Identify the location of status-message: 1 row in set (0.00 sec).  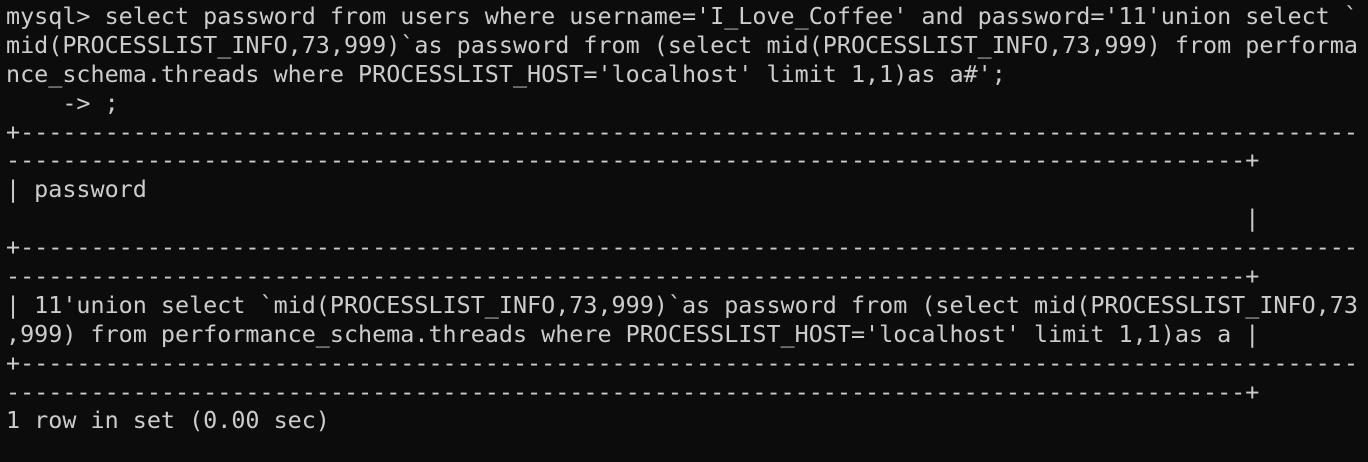
(687, 420).